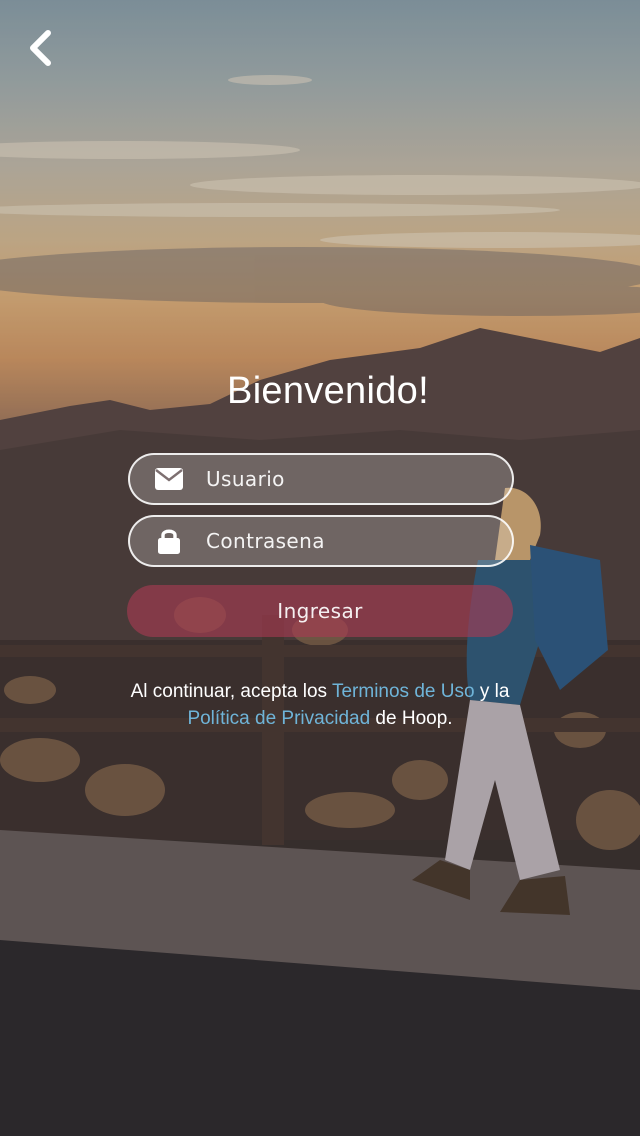 The width and height of the screenshot is (640, 1136). I want to click on terms-prefix: Al continuar, acepta los, so click(231, 691).